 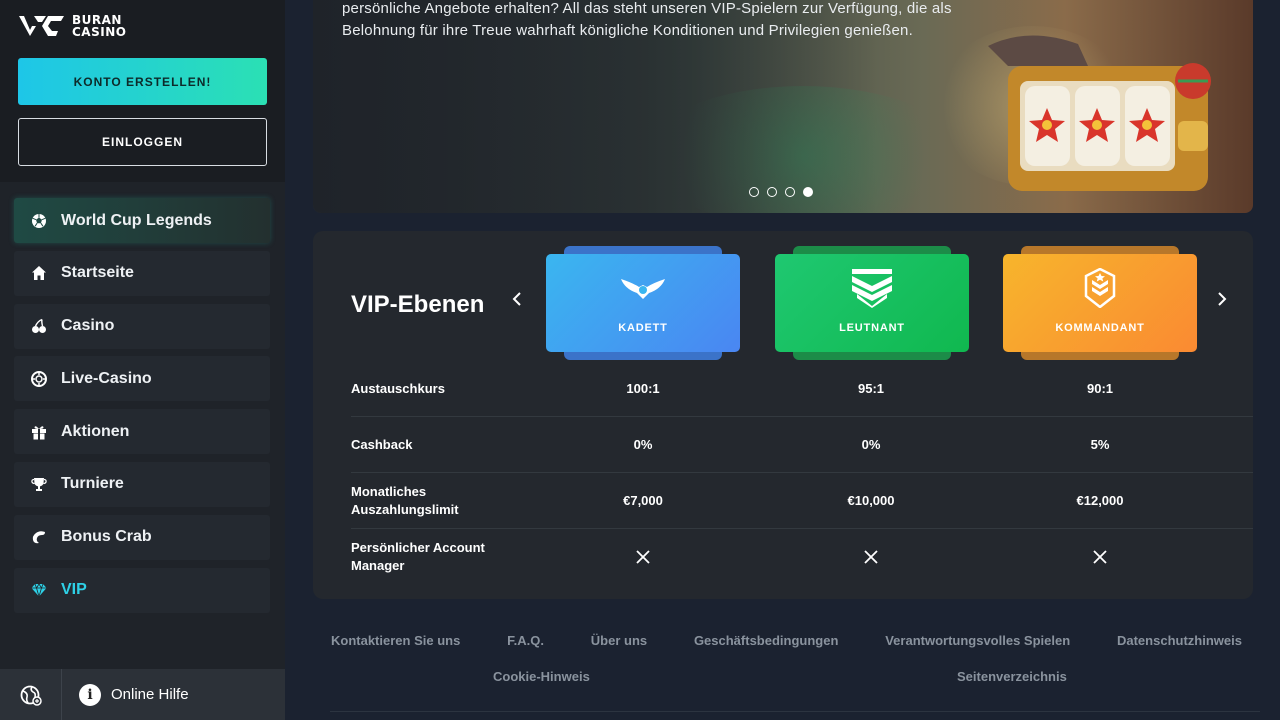 What do you see at coordinates (95, 431) in the screenshot?
I see `sidebar-item-label: Aktionen` at bounding box center [95, 431].